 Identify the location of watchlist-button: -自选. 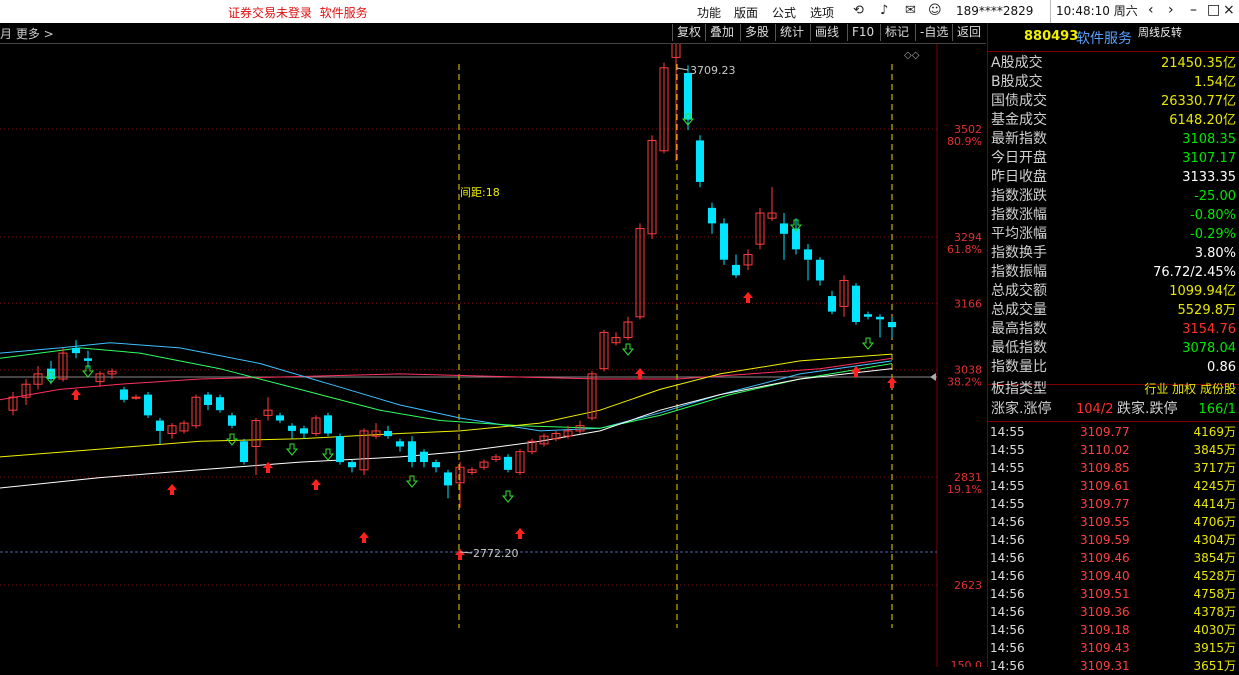
(933, 32).